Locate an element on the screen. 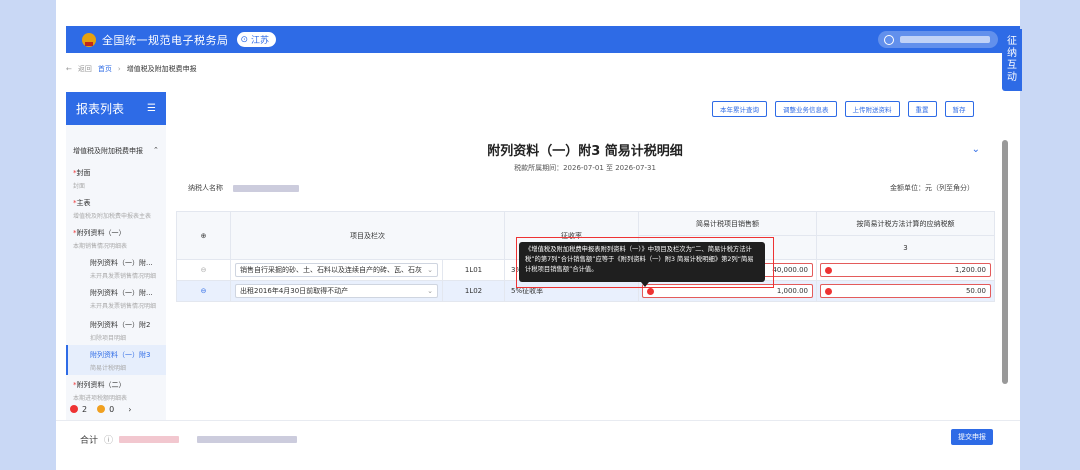  sidebar-item-attach1-sub3: 附列资料（一）附2 扣除项目明细 is located at coordinates (120, 331).